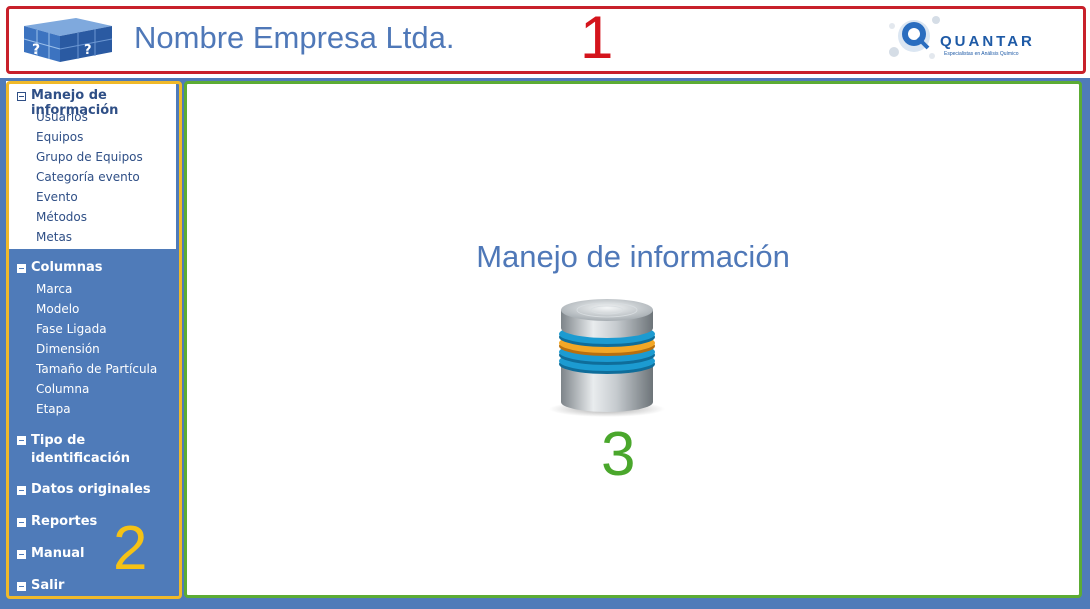 The image size is (1090, 609). Describe the element at coordinates (48, 585) in the screenshot. I see `sidebar-group-label: Salir` at that location.